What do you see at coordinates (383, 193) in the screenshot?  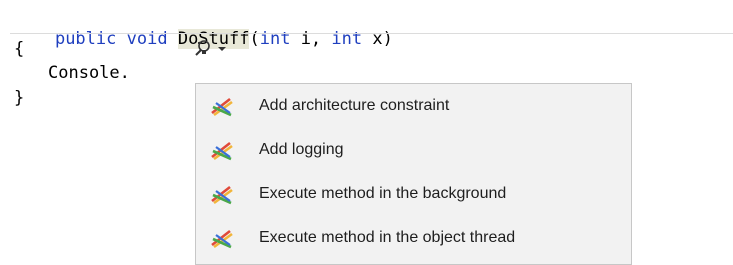 I see `menu-item-label: Execute method in the background` at bounding box center [383, 193].